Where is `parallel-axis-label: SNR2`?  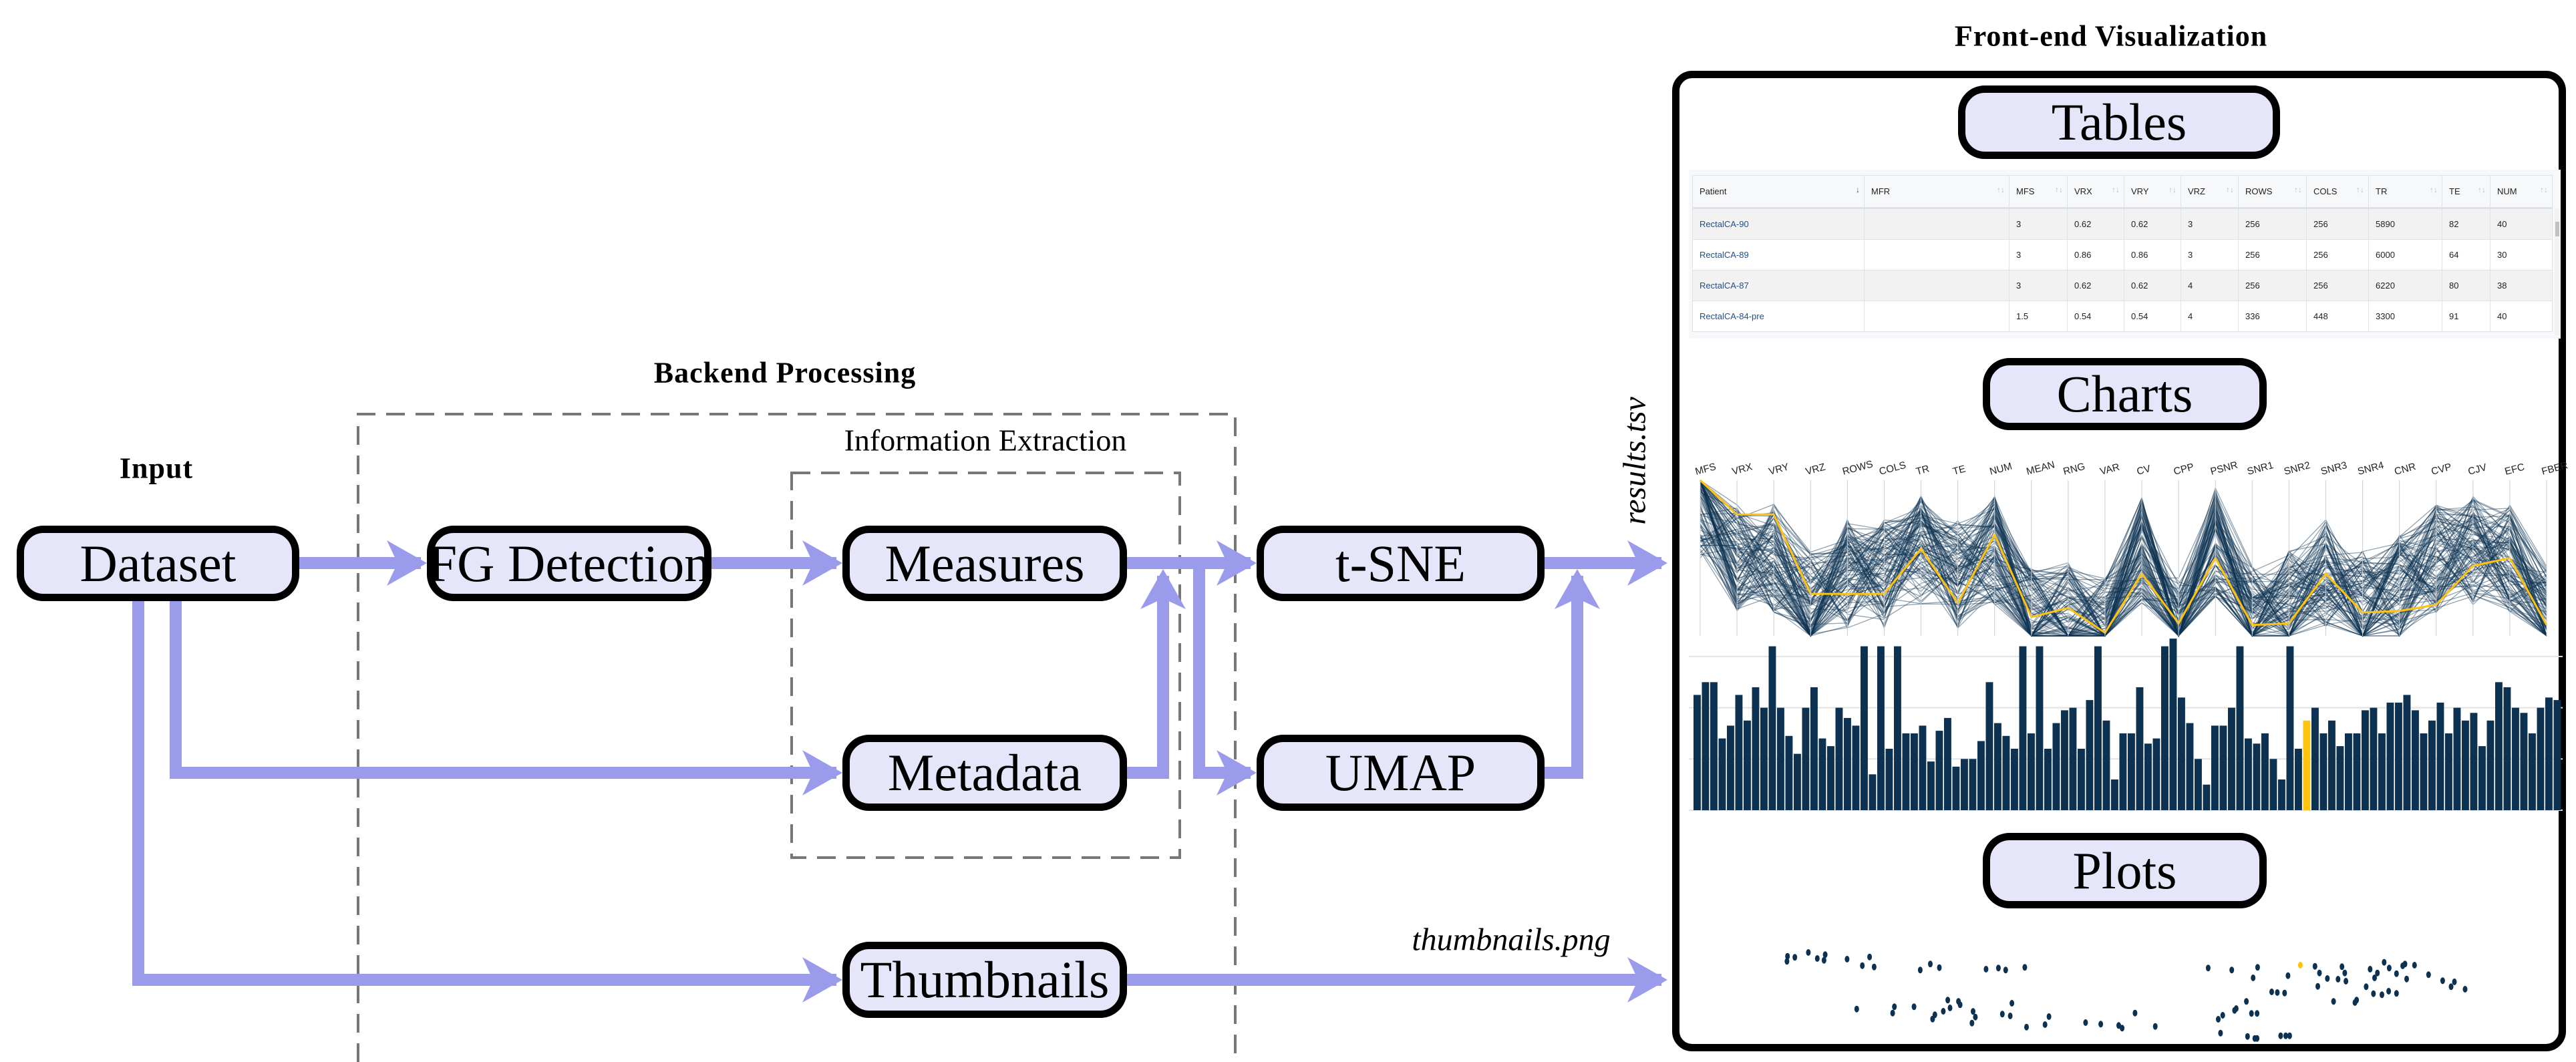 parallel-axis-label: SNR2 is located at coordinates (2297, 469).